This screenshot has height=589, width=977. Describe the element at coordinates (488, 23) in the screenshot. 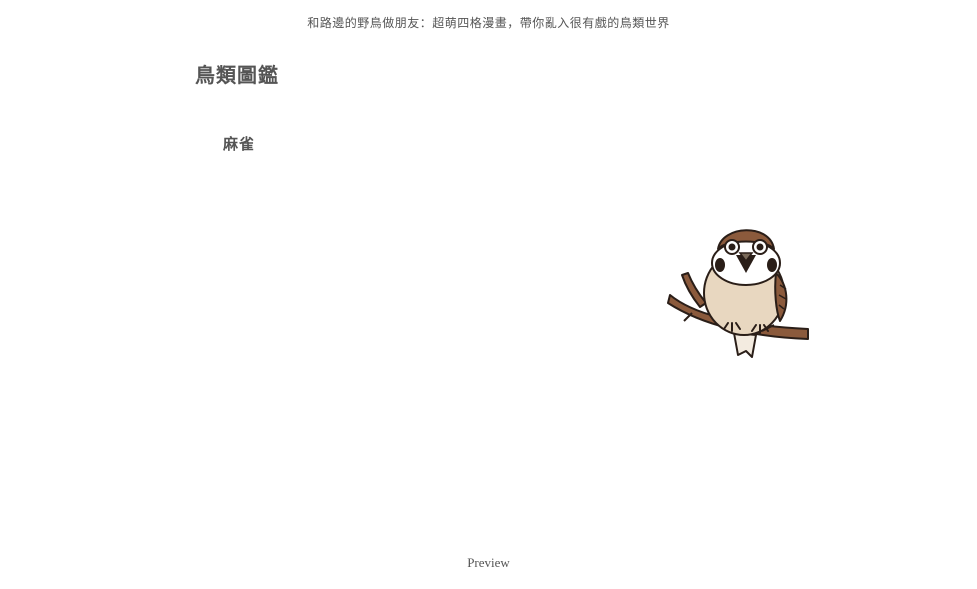

I see `book-subtitle: 和路邊的野鳥做朋友：超萌四格漫畫，帶你亂入很有戲的鳥類世界` at that location.